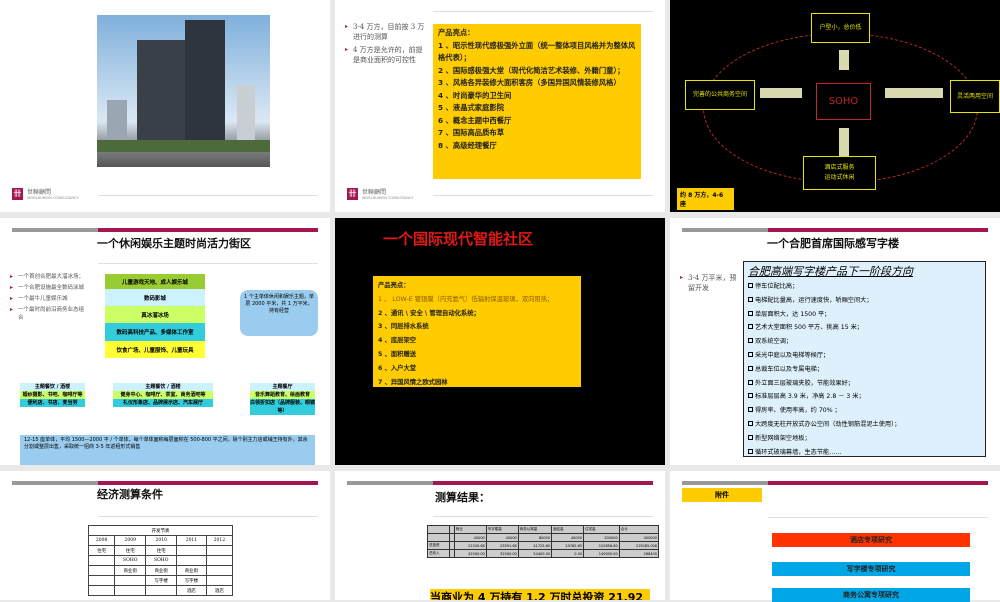 The height and width of the screenshot is (602, 1000). What do you see at coordinates (705, 199) in the screenshot?
I see `area-label: 约 8 万方，4-6 座` at bounding box center [705, 199].